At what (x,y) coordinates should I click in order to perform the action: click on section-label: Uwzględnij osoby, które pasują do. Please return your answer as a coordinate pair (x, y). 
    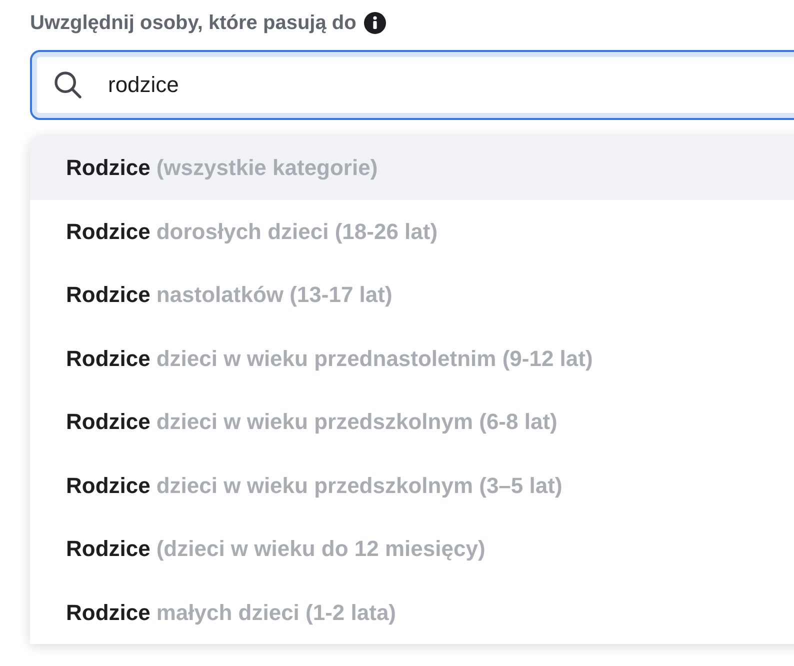
    Looking at the image, I should click on (193, 23).